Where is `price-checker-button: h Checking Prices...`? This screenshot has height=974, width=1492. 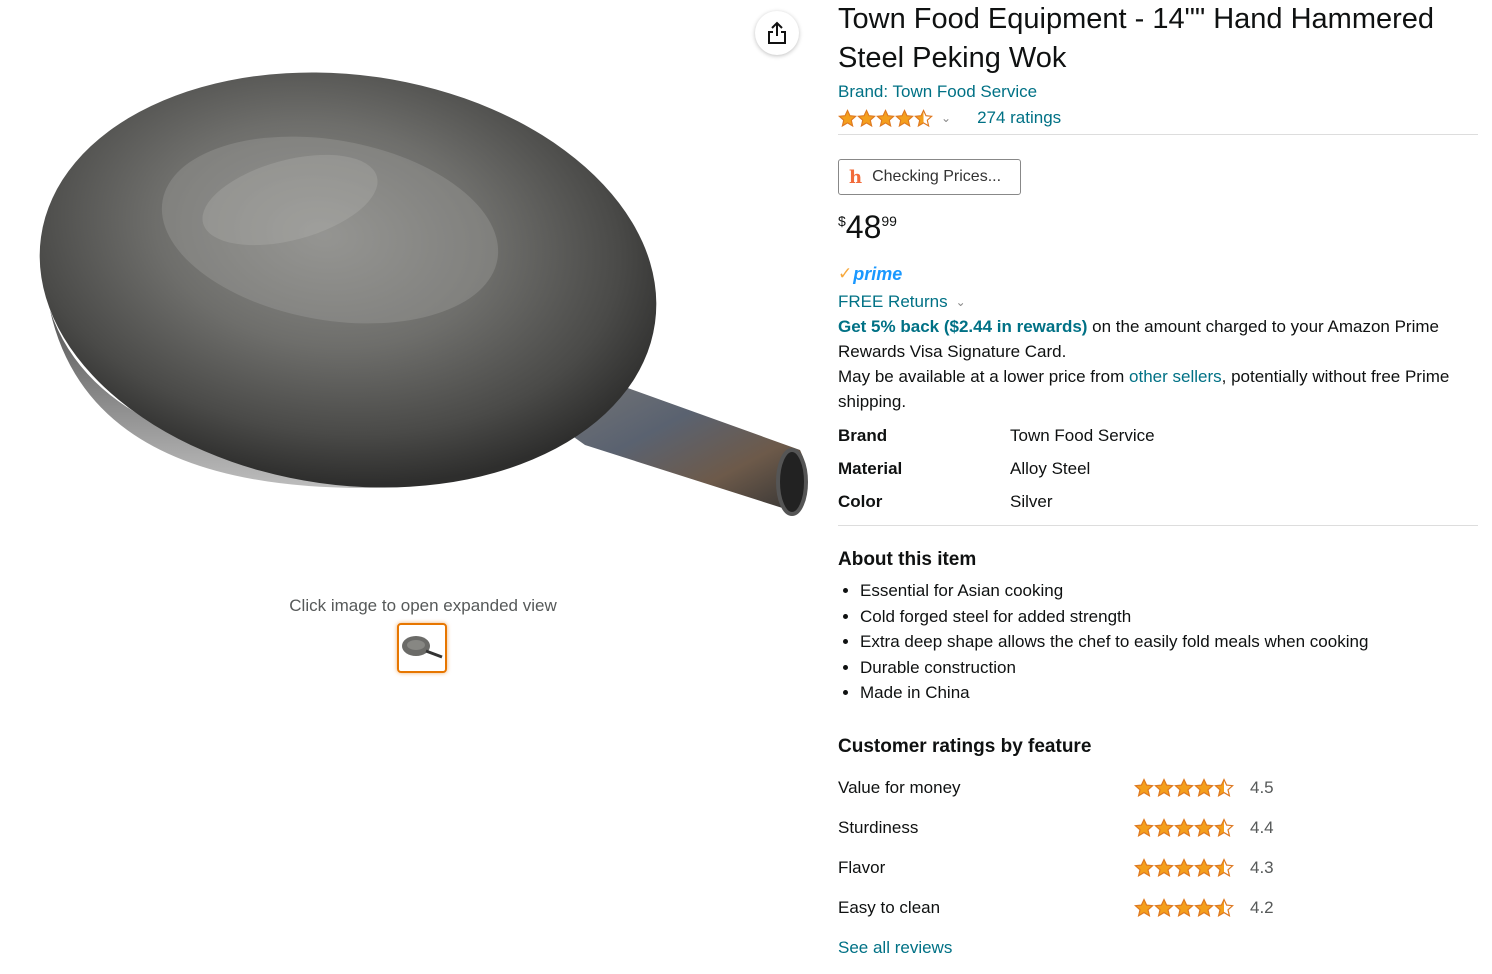
price-checker-button: h Checking Prices... is located at coordinates (929, 177).